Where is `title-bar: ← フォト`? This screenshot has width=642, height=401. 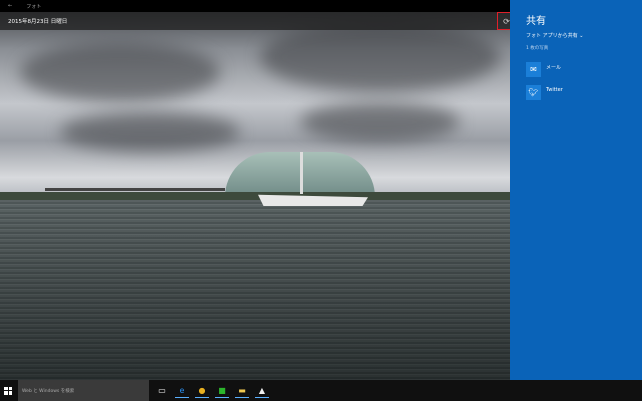 title-bar: ← フォト is located at coordinates (255, 6).